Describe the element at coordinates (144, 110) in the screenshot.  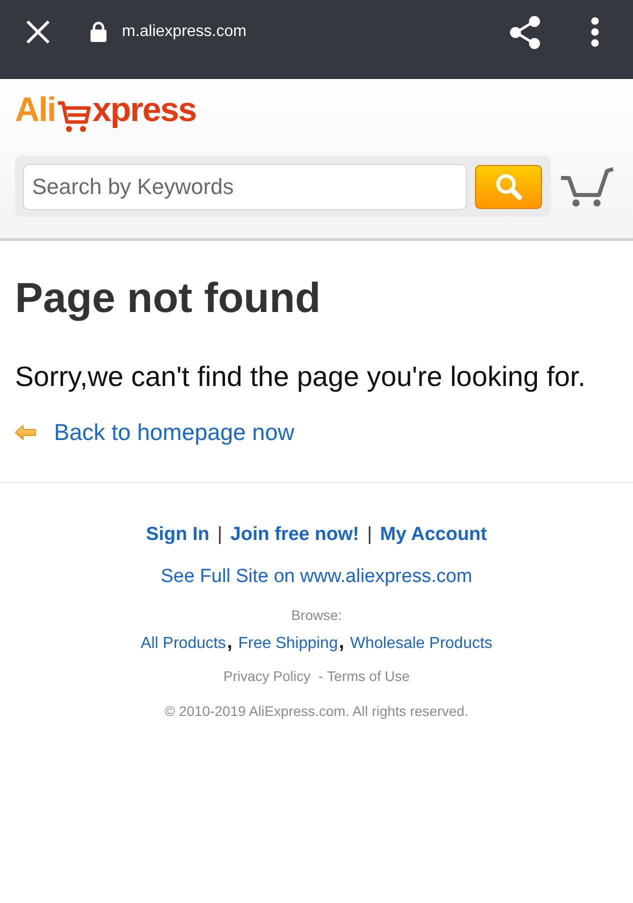
I see `logo-text: xpress` at that location.